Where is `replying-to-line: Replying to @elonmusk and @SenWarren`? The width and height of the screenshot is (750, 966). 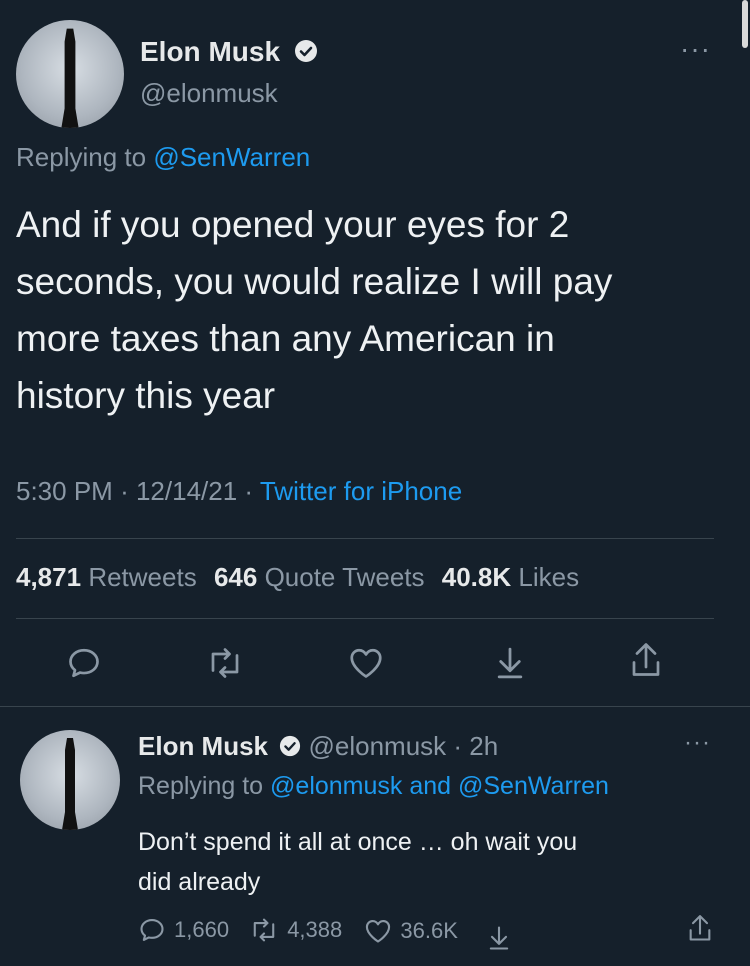
replying-to-line: Replying to @elonmusk and @SenWarren is located at coordinates (373, 786).